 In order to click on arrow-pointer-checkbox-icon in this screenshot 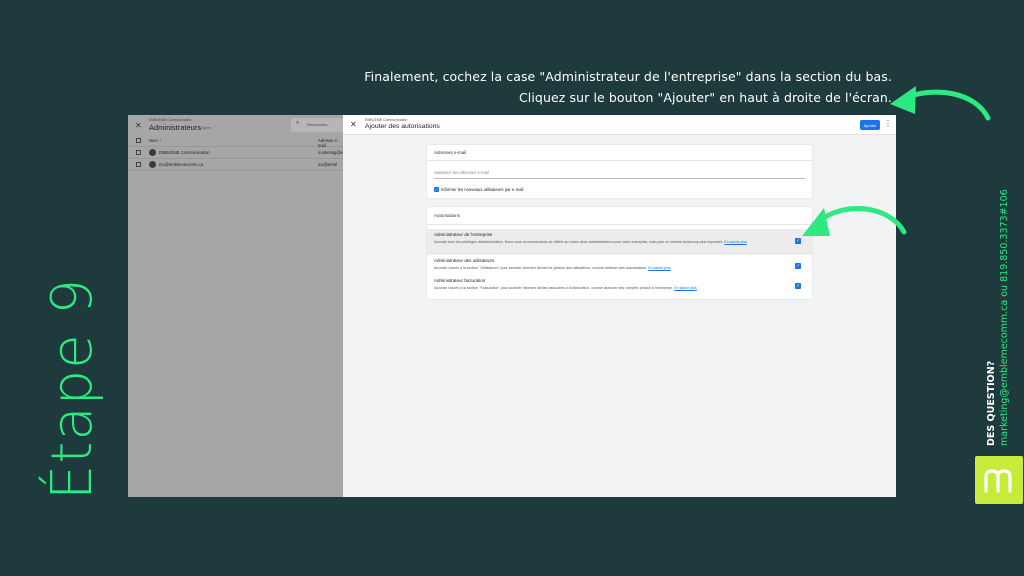, I will do `click(854, 221)`.